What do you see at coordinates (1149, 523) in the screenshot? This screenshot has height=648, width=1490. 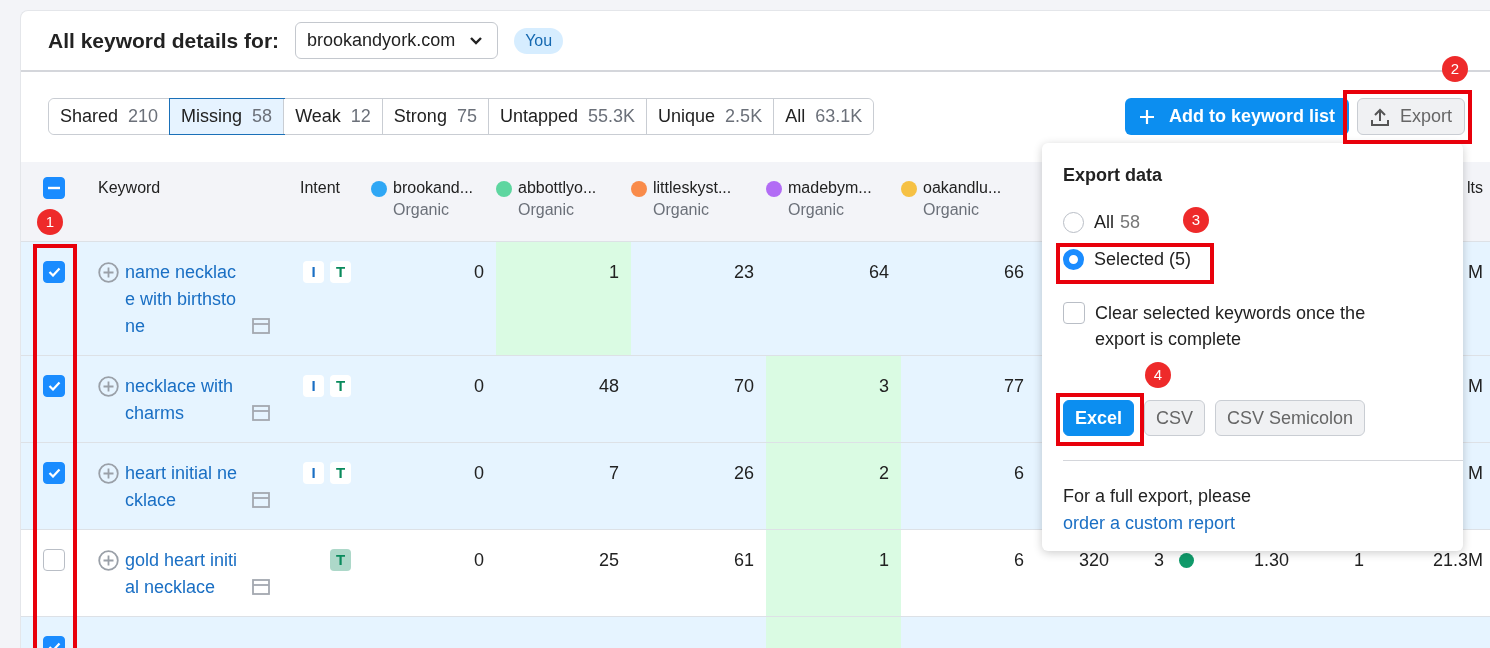 I see `custom-report-link: order a custom report` at bounding box center [1149, 523].